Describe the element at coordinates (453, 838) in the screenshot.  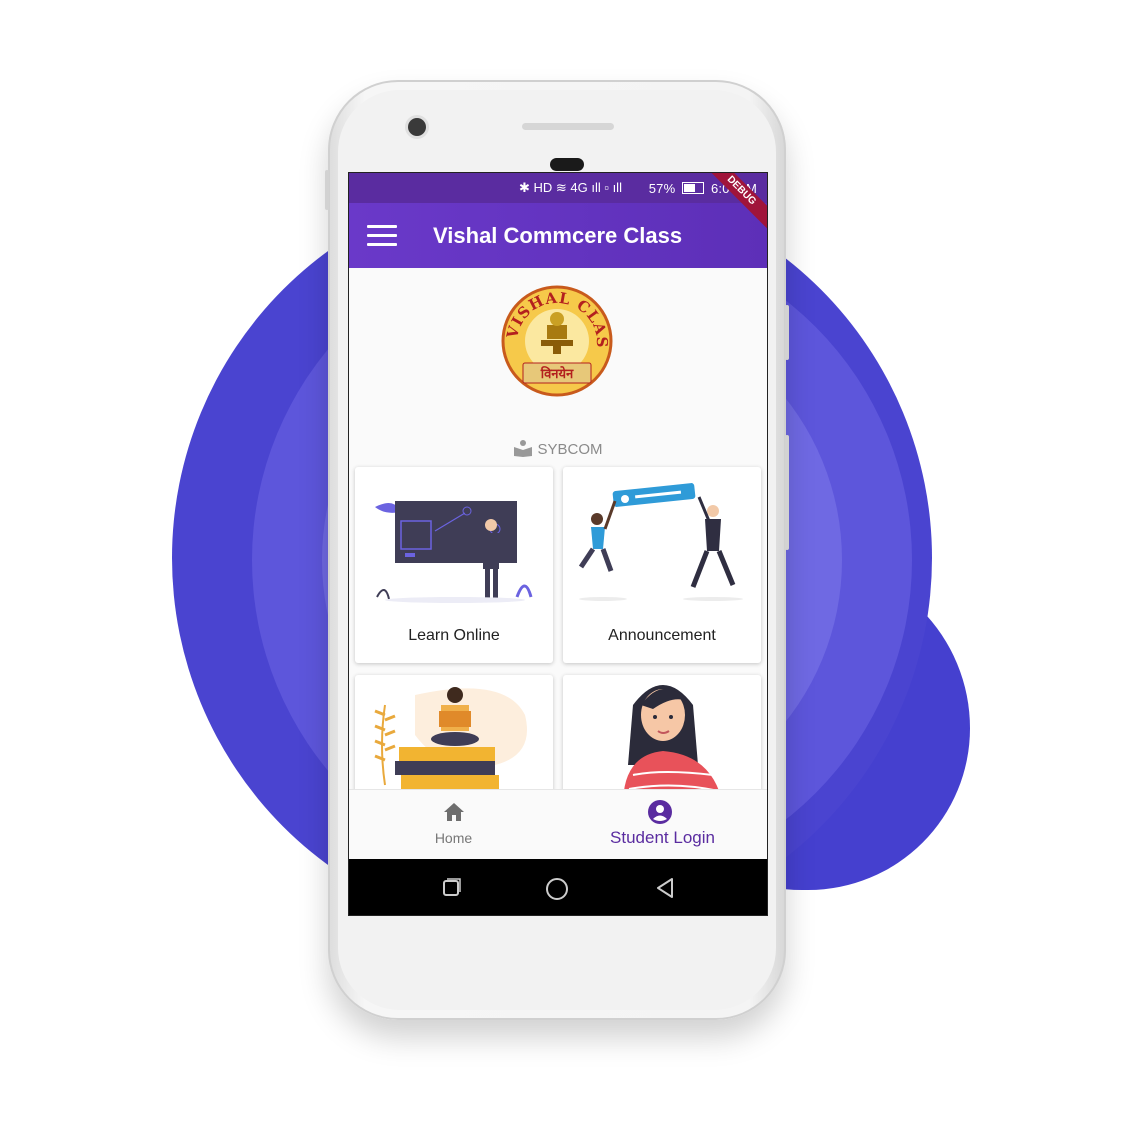
I see `nav-home-label: Home` at that location.